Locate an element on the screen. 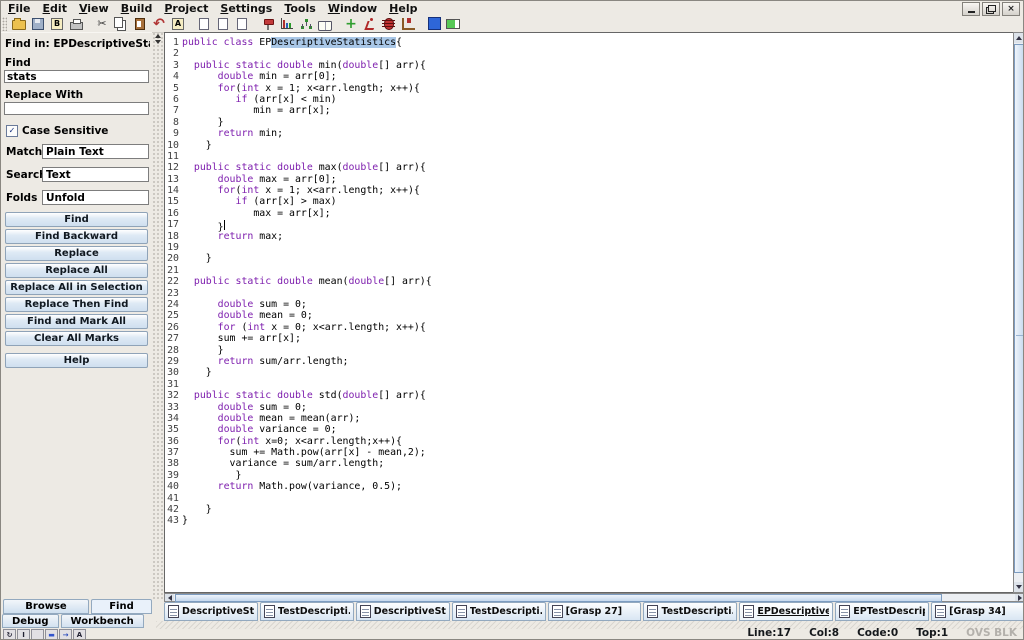 This screenshot has width=1024, height=640. menu-edit: Edit is located at coordinates (56, 8).